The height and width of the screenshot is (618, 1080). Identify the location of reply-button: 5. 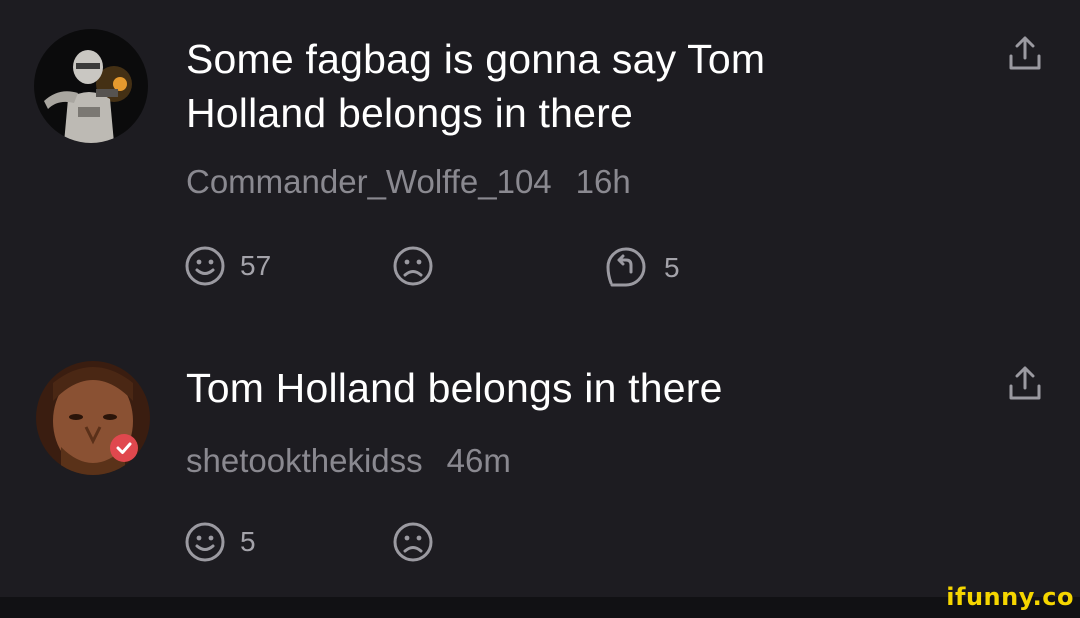
(642, 268).